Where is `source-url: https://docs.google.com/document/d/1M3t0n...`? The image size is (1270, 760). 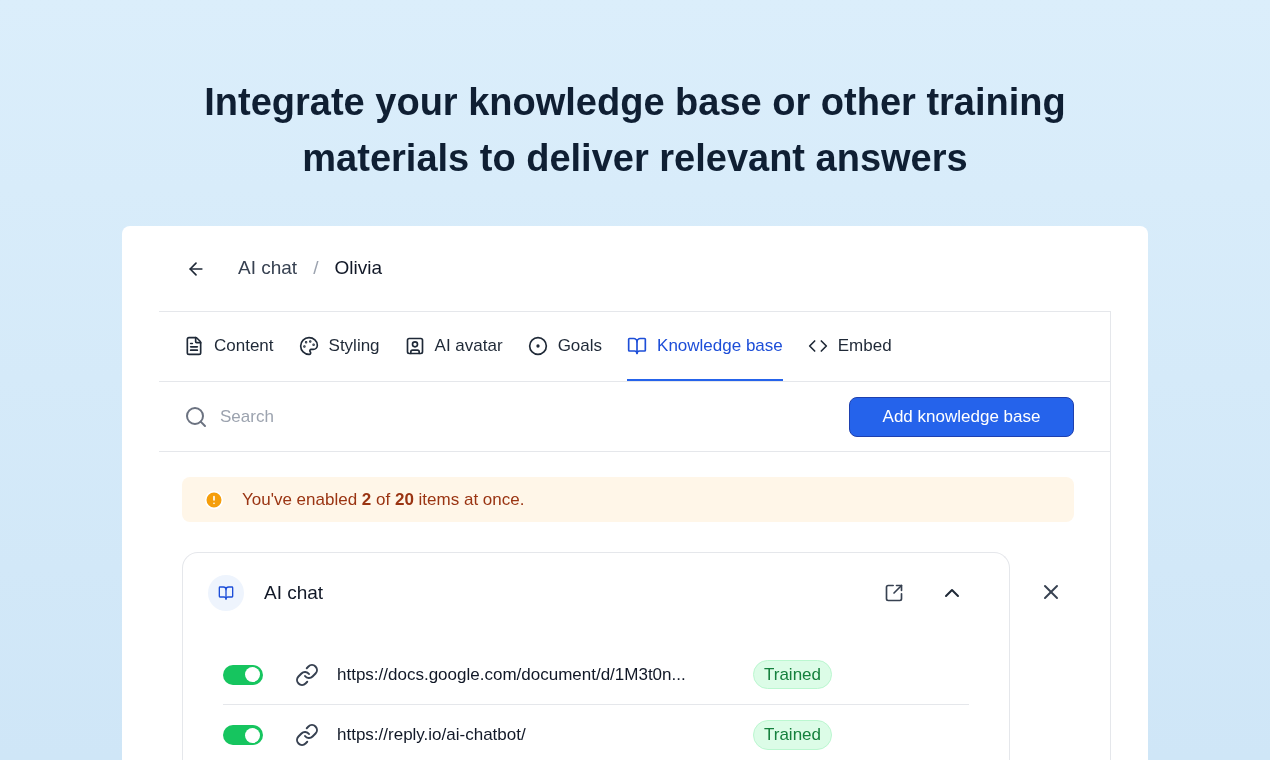
source-url: https://docs.google.com/document/d/1M3t0n... is located at coordinates (545, 674).